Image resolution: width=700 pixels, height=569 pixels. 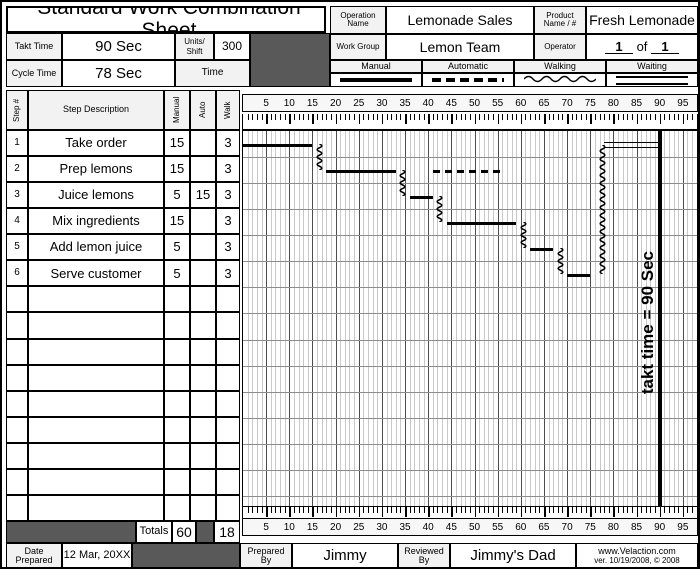 I want to click on reviewed-by-value: Jimmy's Dad, so click(x=513, y=555).